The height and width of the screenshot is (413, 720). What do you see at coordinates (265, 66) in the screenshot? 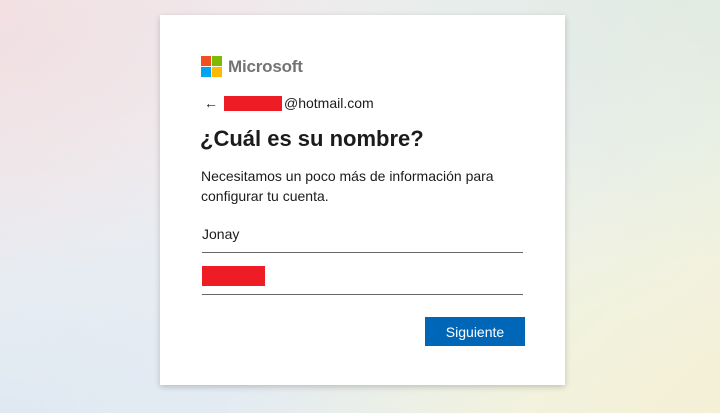
I see `brand-name: Microsoft` at bounding box center [265, 66].